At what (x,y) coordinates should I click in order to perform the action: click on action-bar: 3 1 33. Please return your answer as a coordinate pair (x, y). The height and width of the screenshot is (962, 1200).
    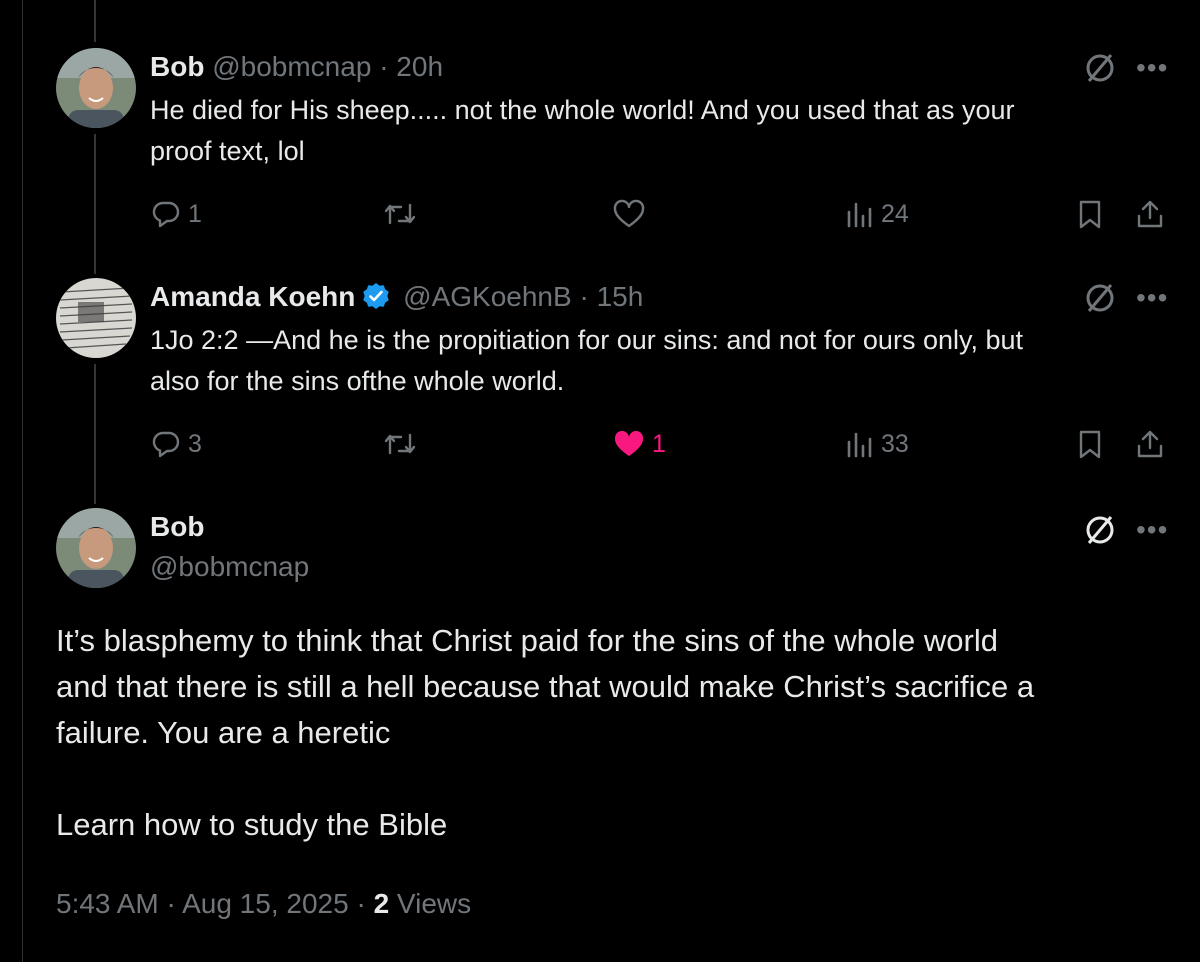
    Looking at the image, I should click on (660, 444).